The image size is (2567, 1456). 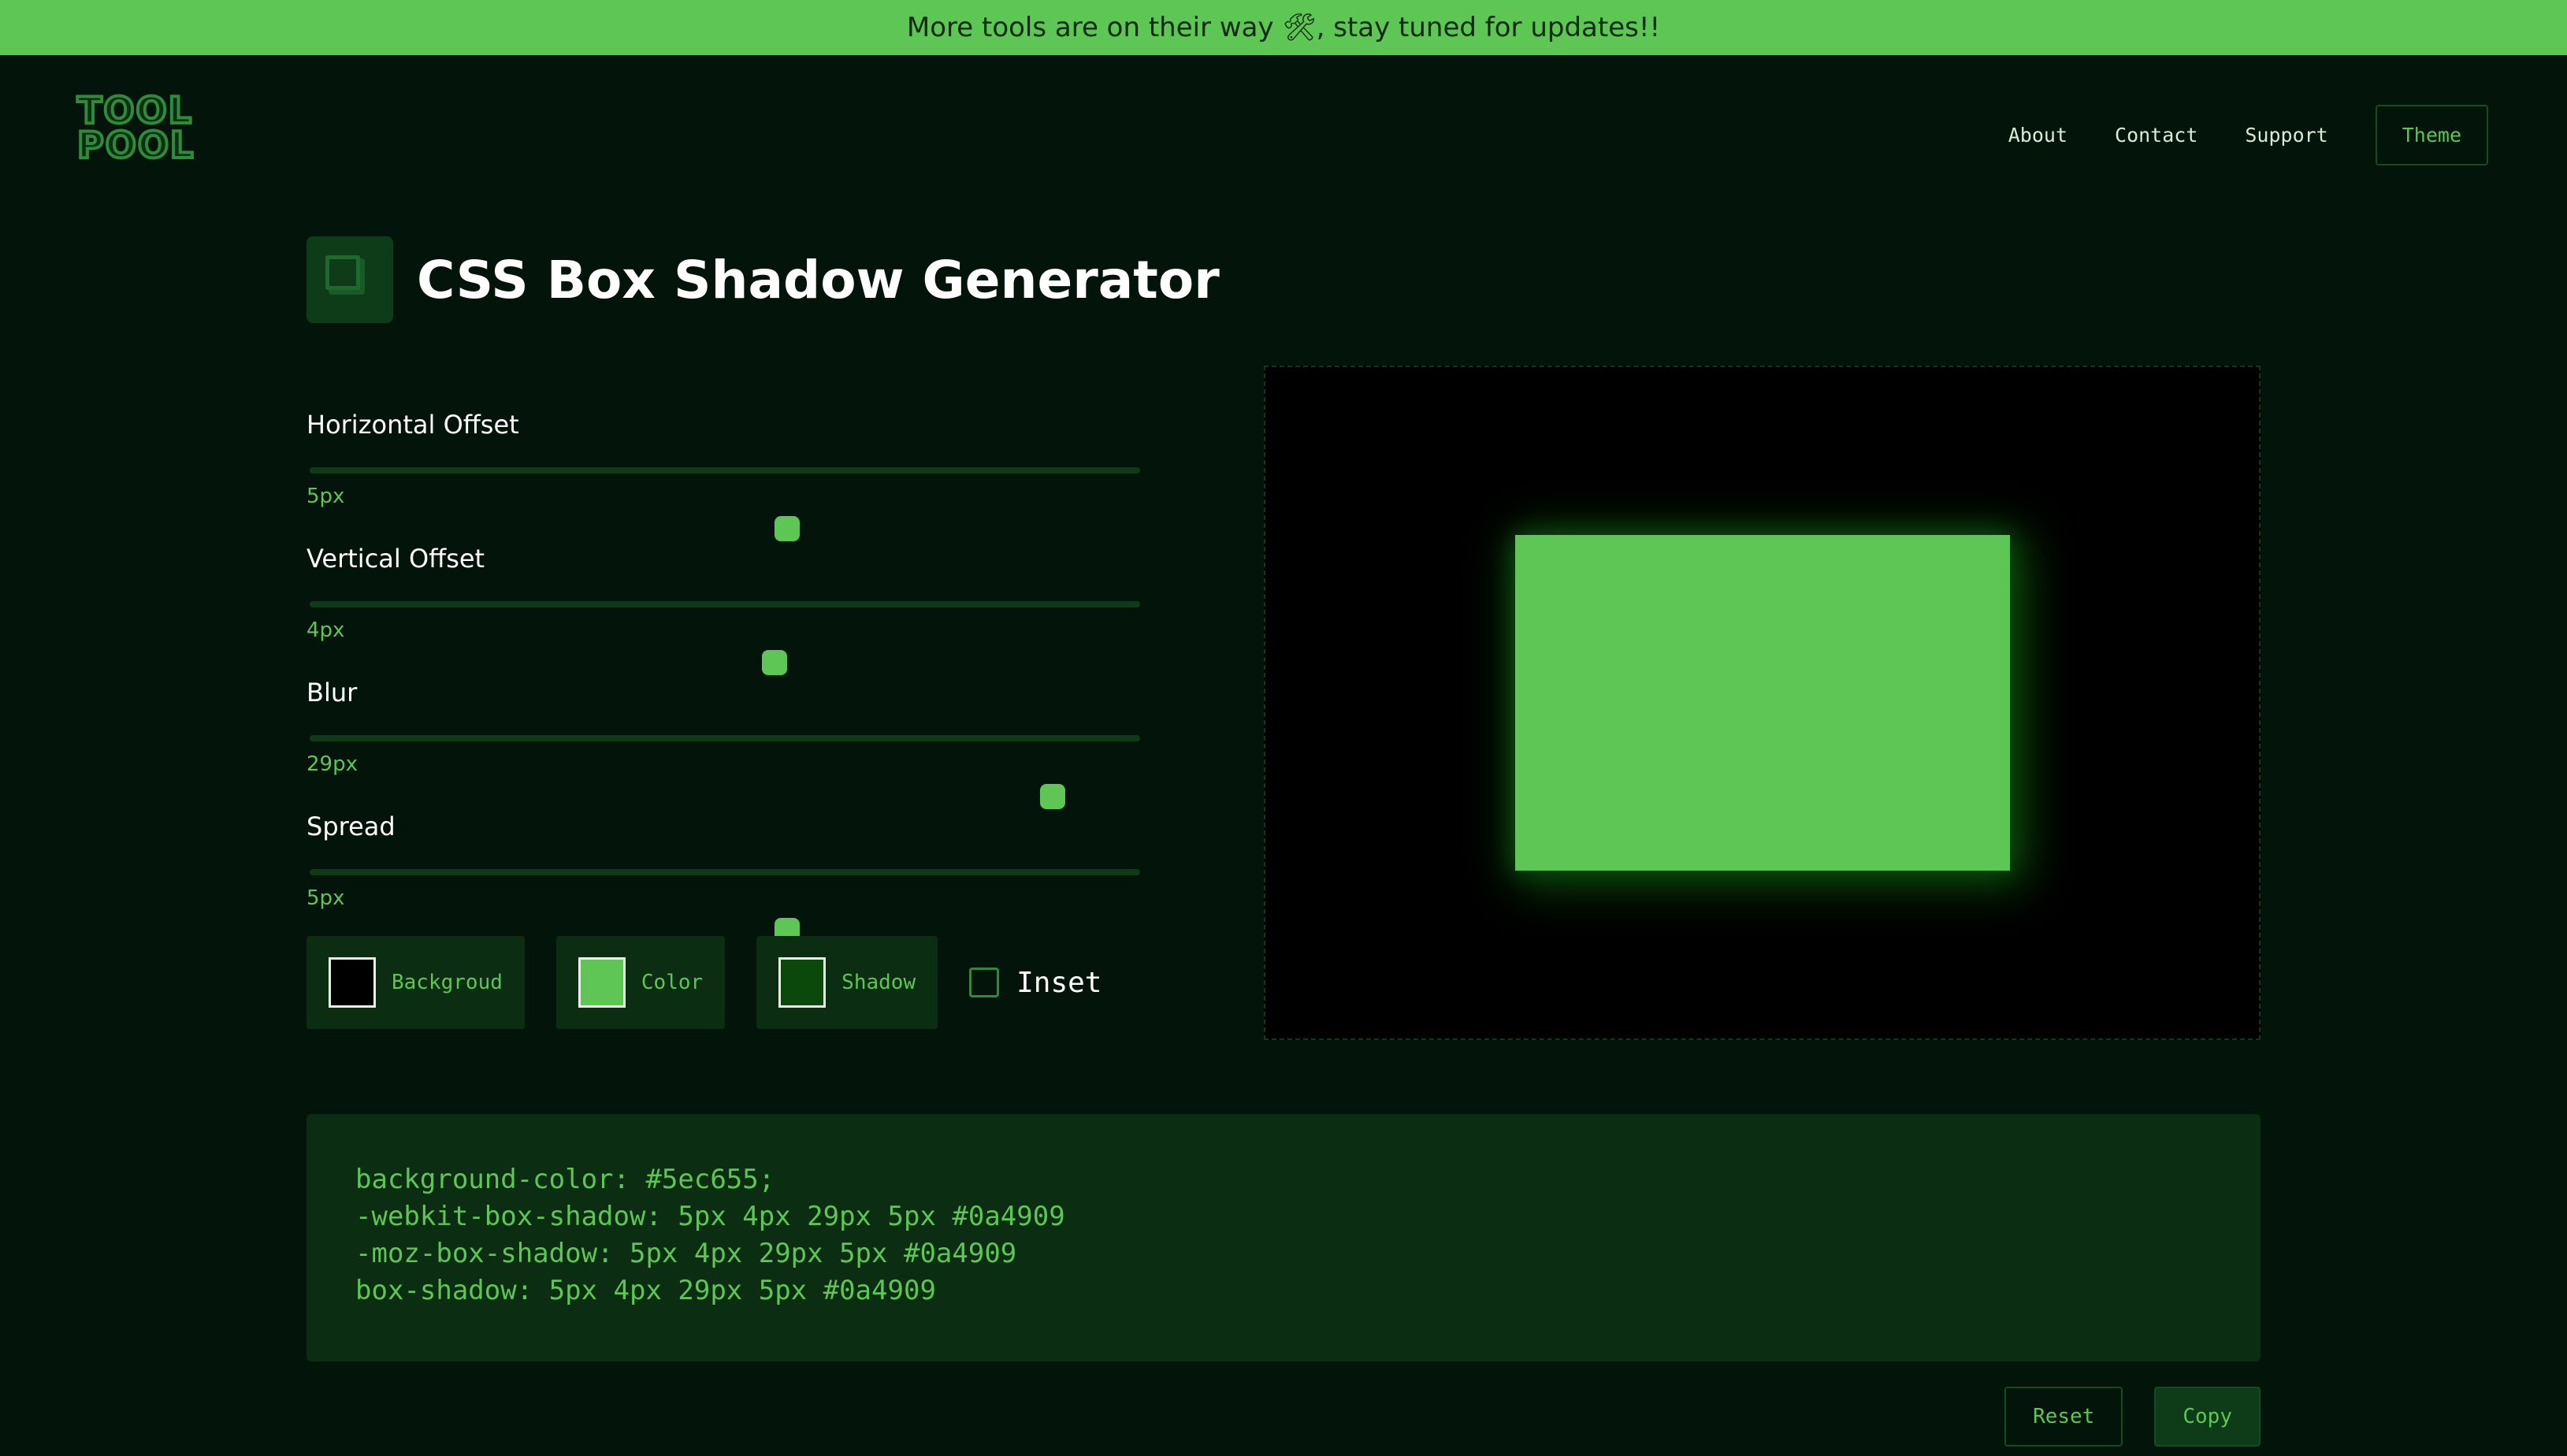 I want to click on slider-value: 4px, so click(x=326, y=630).